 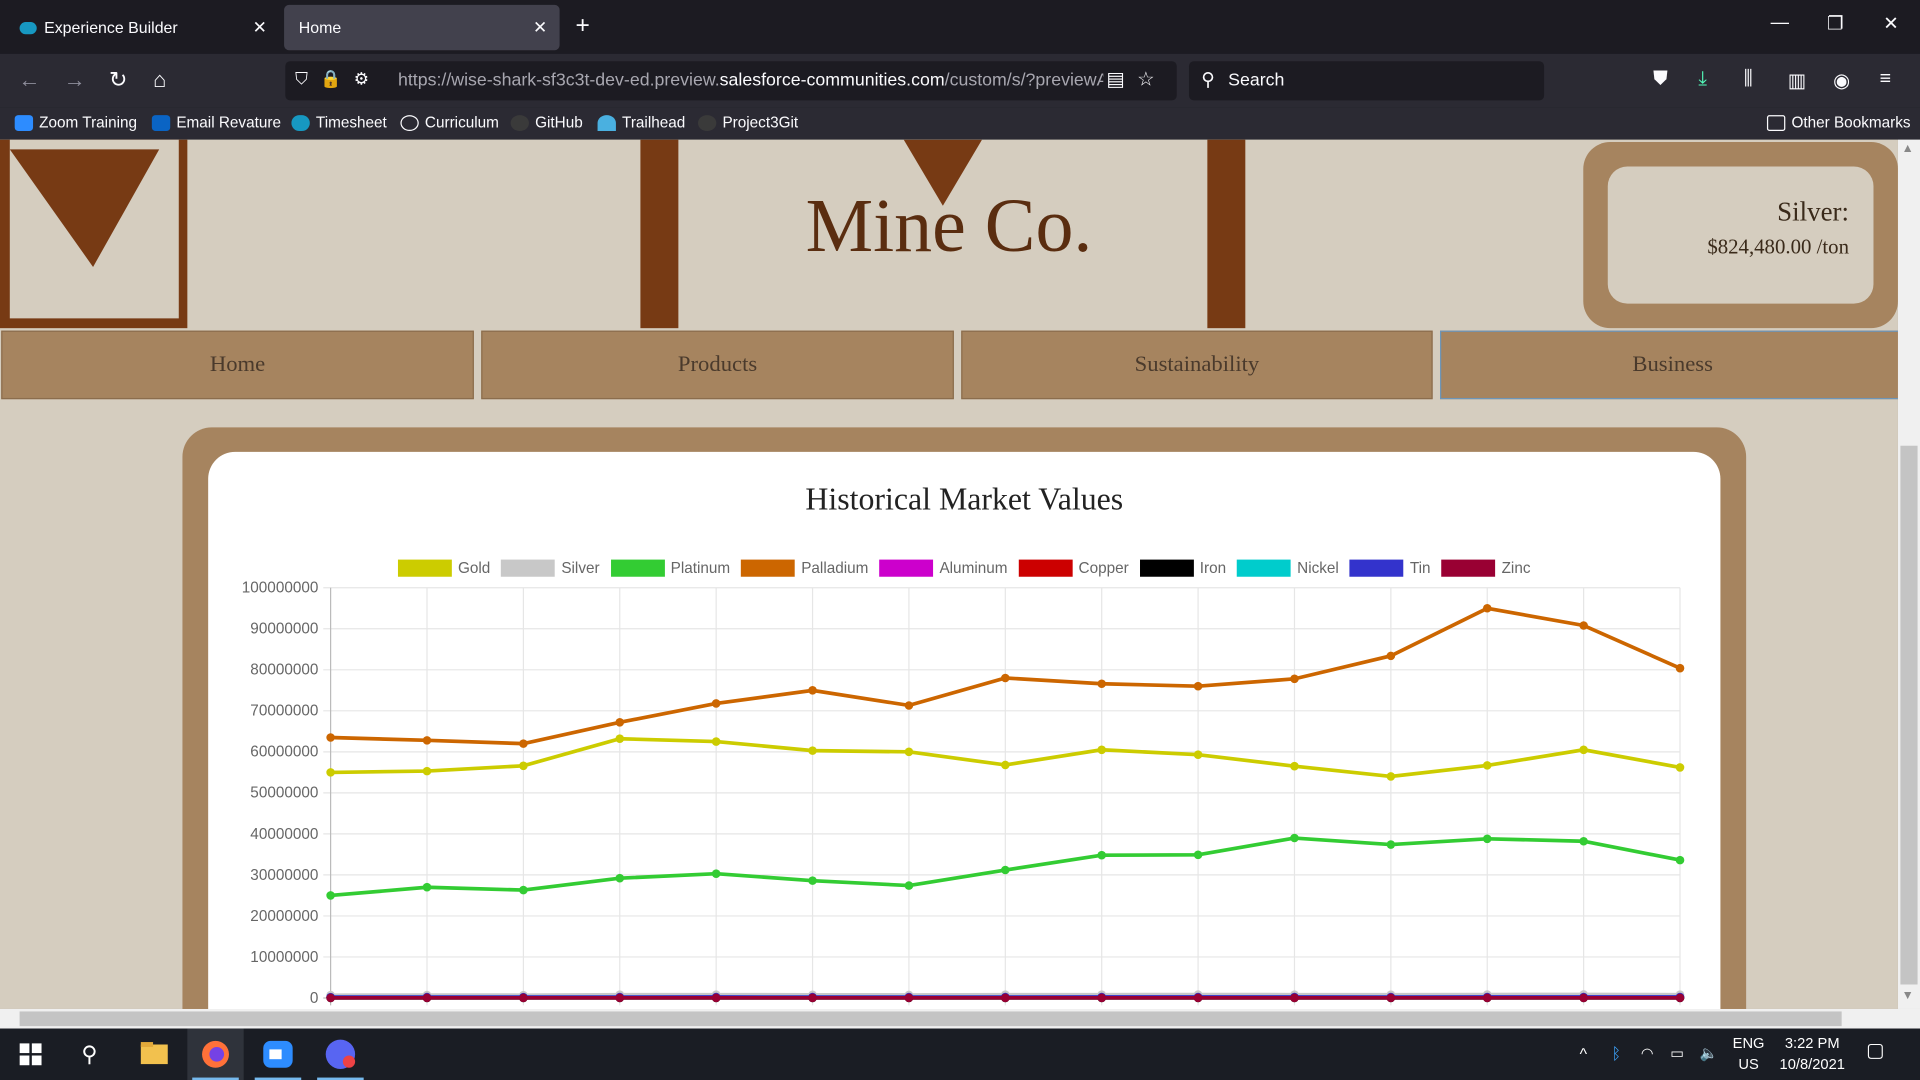 I want to click on firefox-icon, so click(x=215, y=1054).